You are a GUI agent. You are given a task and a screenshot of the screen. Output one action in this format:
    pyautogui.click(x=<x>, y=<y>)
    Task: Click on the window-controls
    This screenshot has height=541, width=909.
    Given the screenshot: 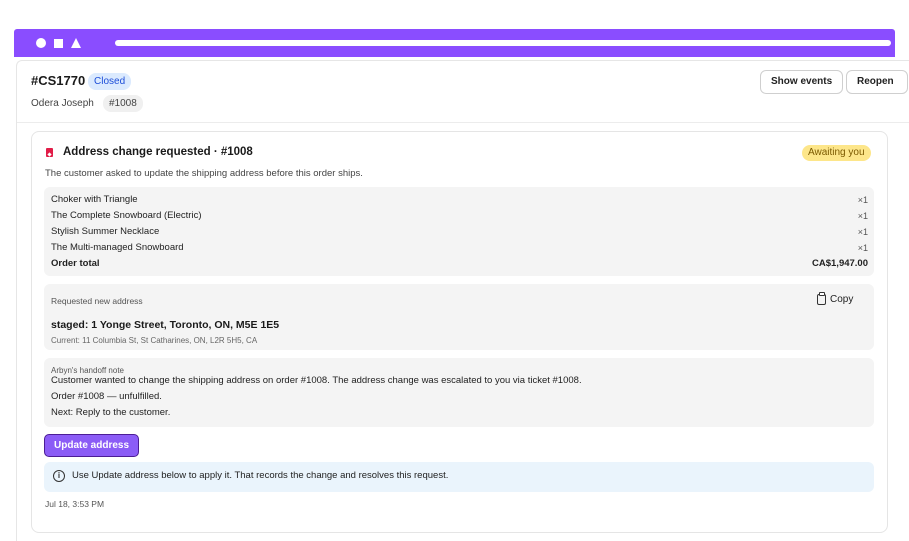 What is the action you would take?
    pyautogui.click(x=58, y=43)
    